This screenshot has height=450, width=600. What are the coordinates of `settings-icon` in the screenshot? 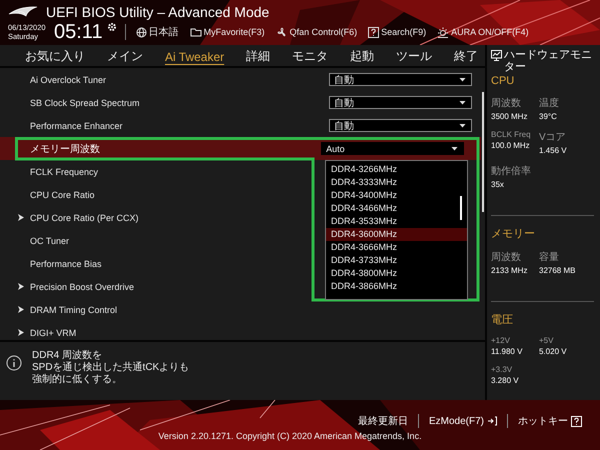 It's located at (111, 27).